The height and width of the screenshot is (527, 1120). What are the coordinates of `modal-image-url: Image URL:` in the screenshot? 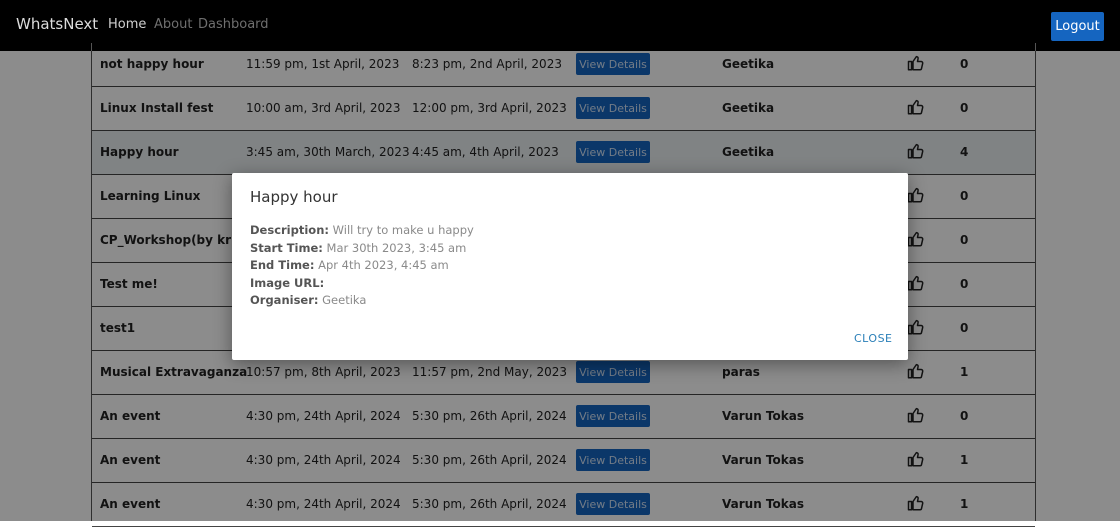 It's located at (287, 282).